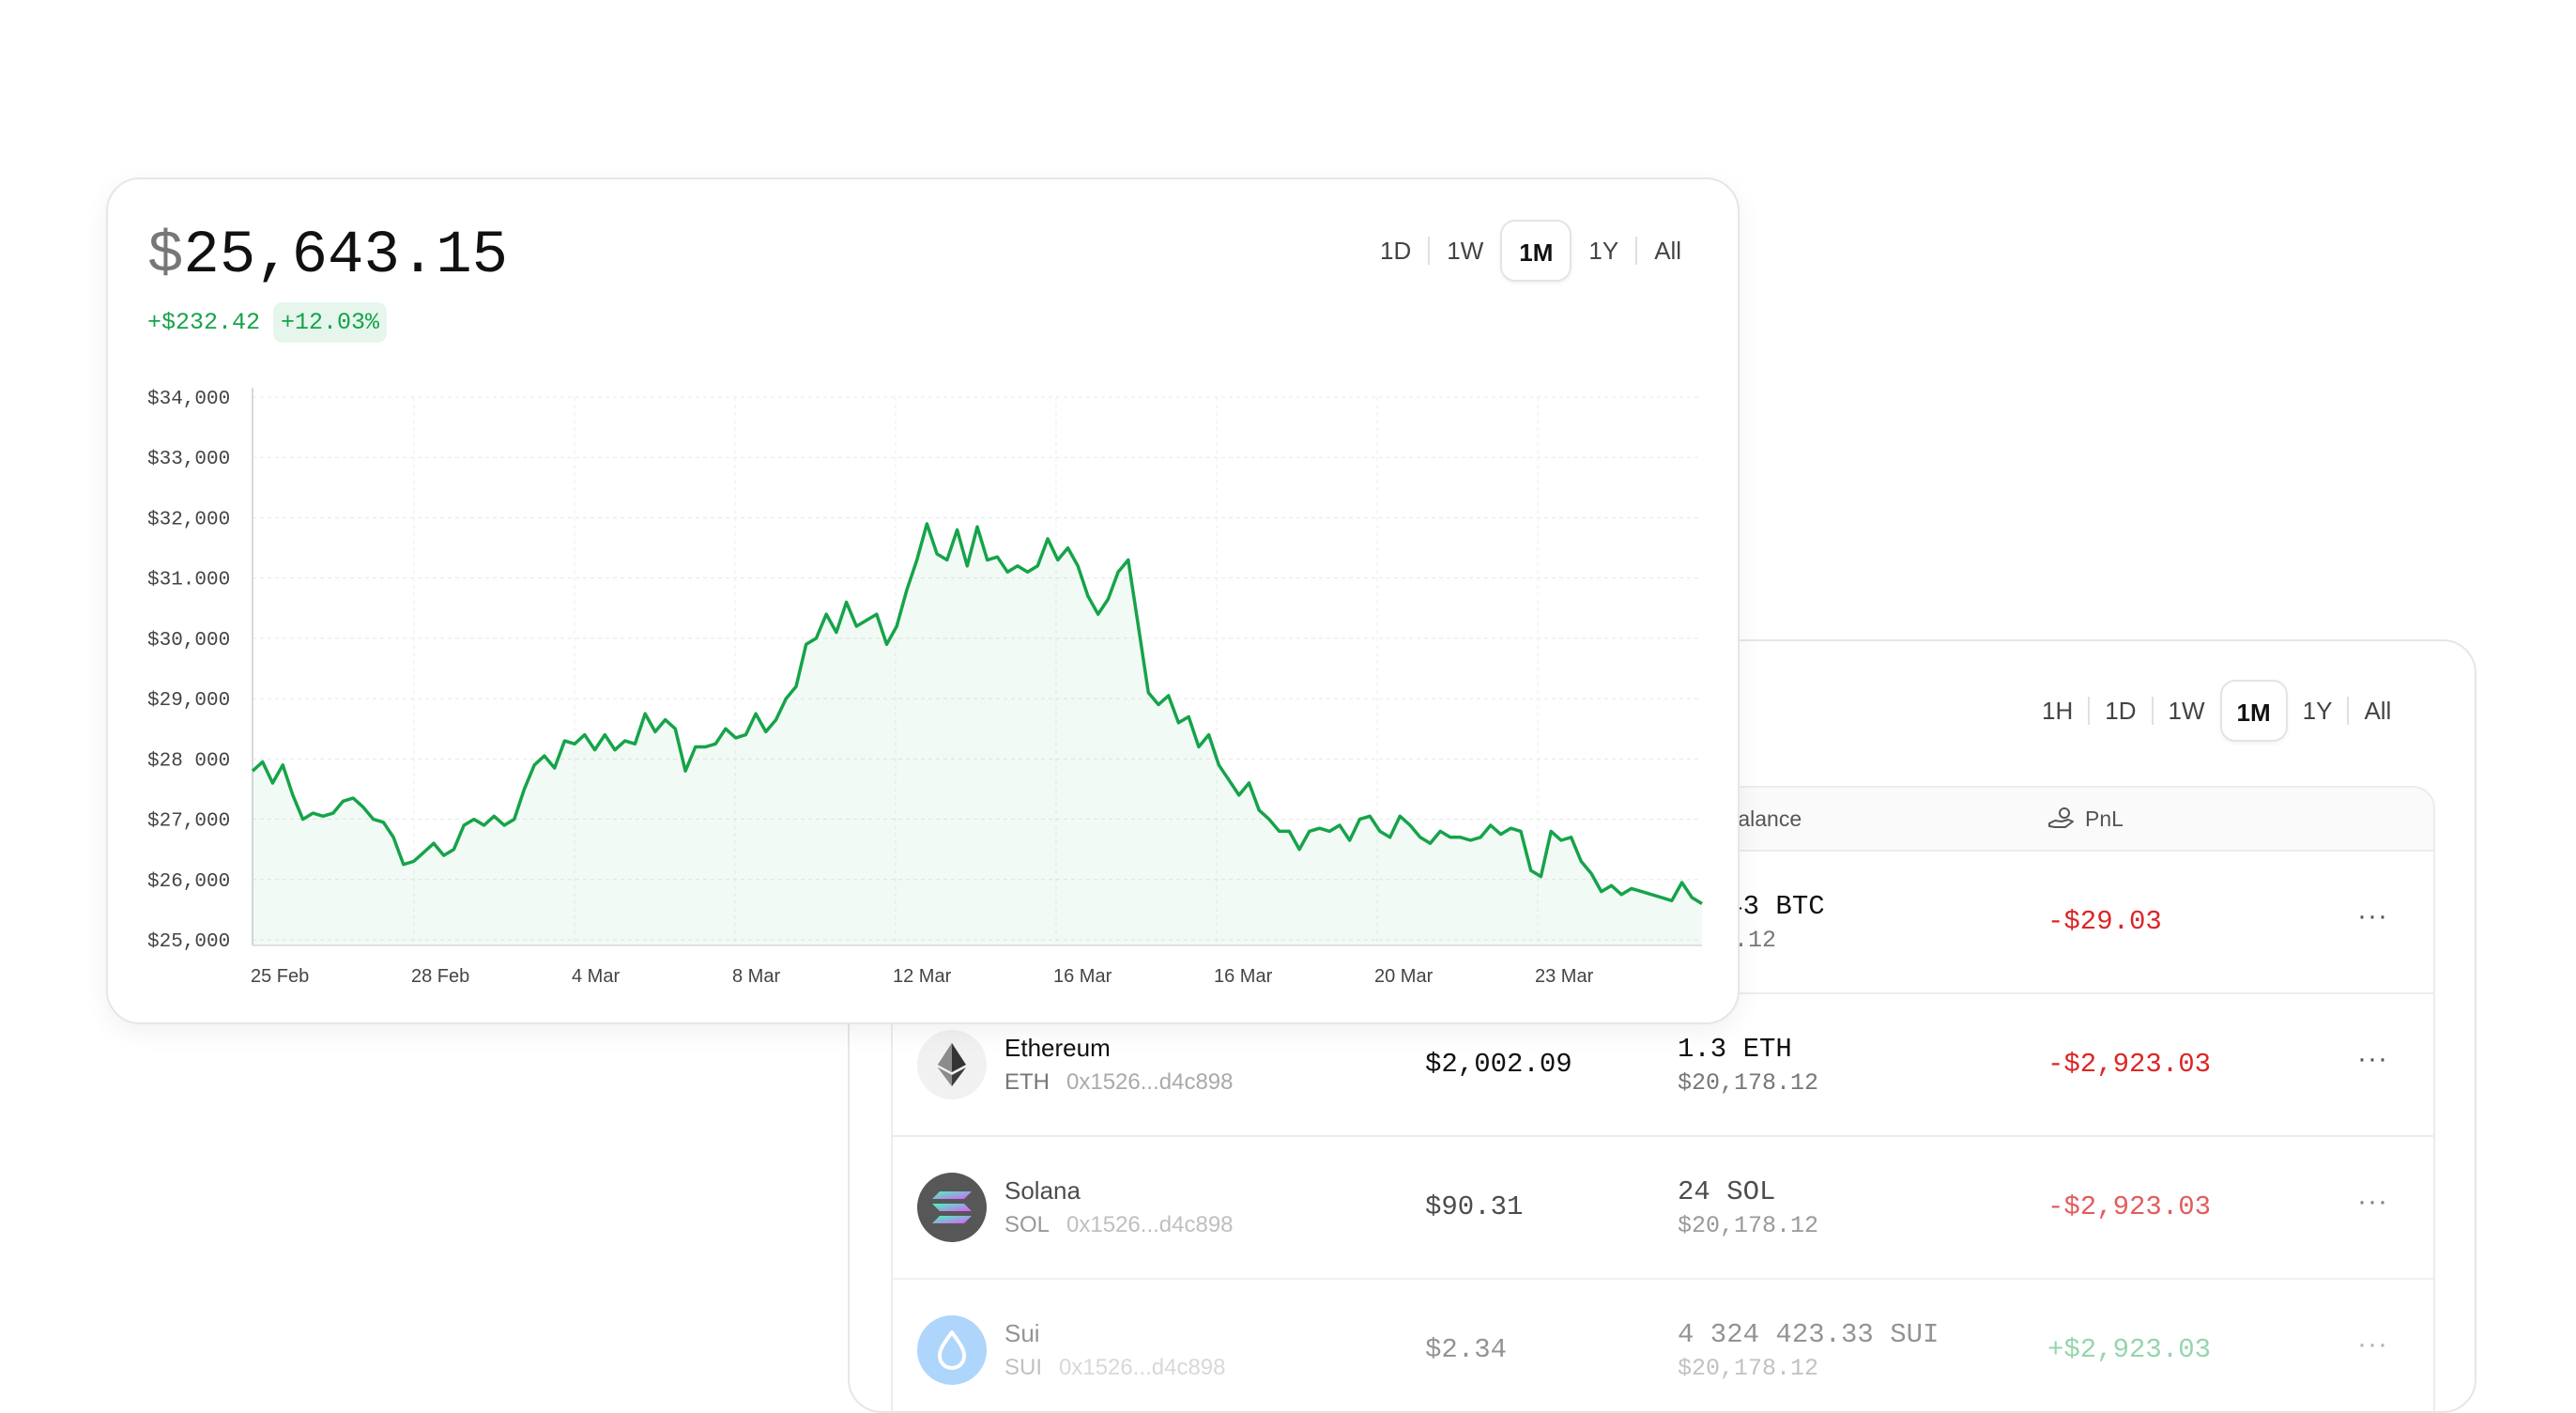 The image size is (2576, 1413). What do you see at coordinates (189, 882) in the screenshot?
I see `y-tick-label: $26,000` at bounding box center [189, 882].